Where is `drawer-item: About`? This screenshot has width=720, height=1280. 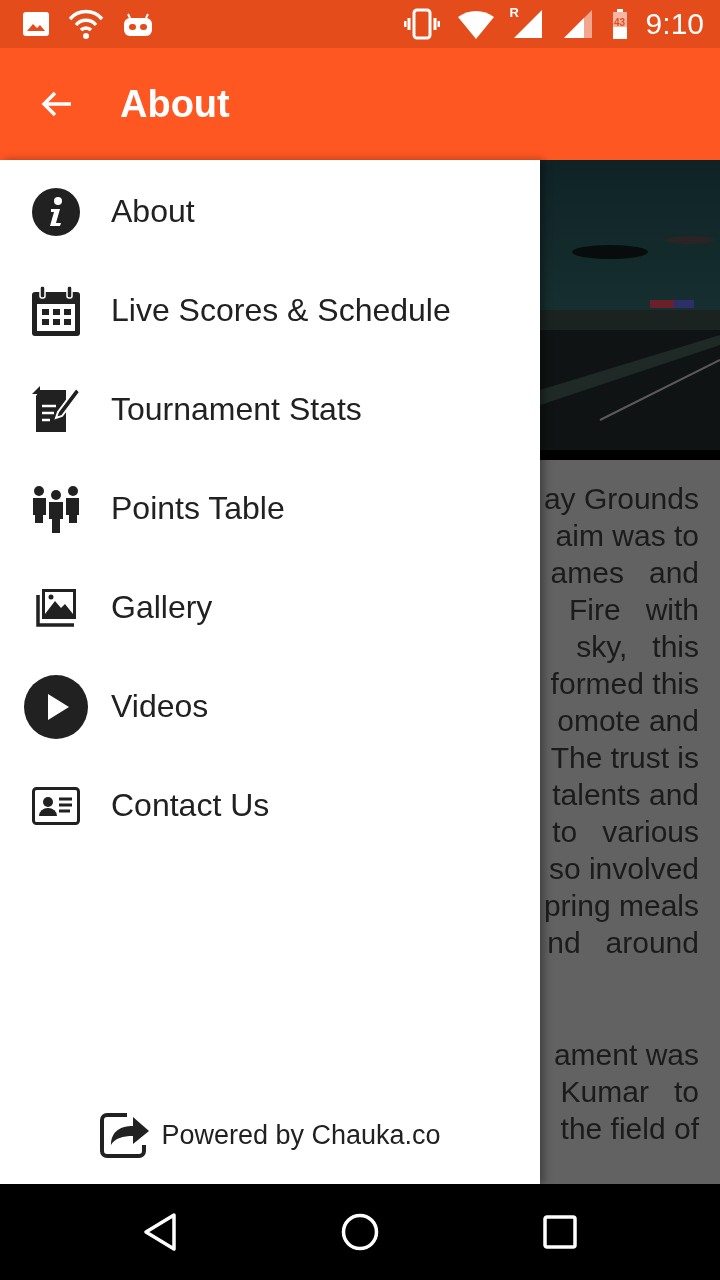 drawer-item: About is located at coordinates (270, 211).